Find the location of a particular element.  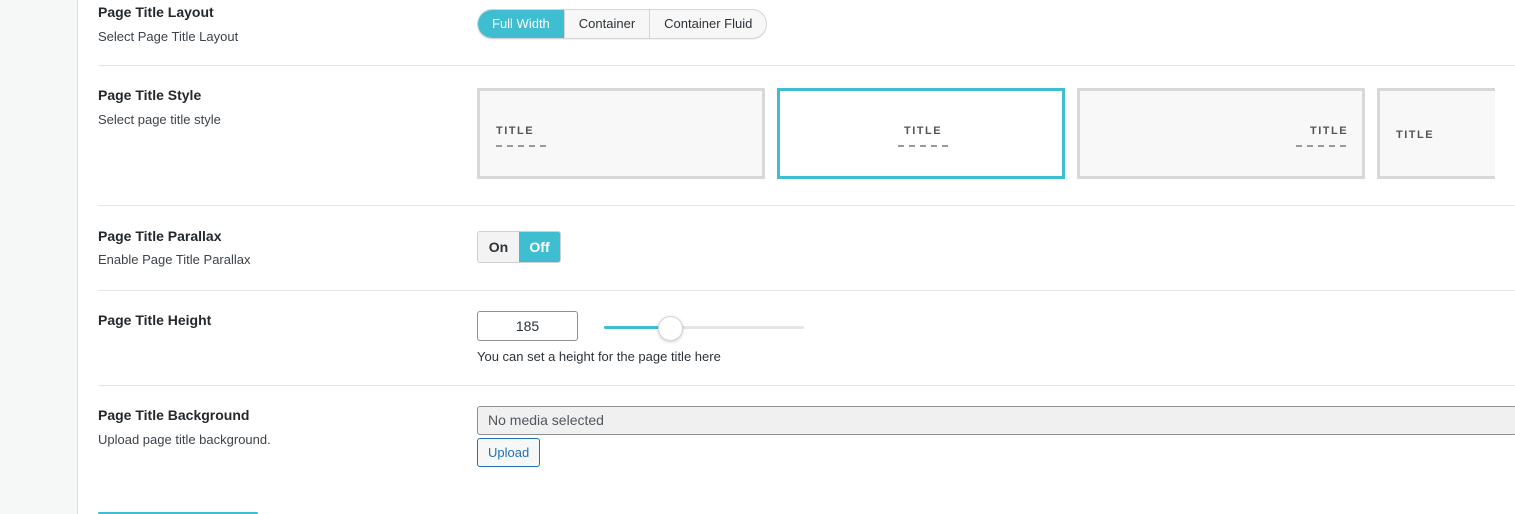

page-title-background-label: Page Title Background is located at coordinates (174, 415).